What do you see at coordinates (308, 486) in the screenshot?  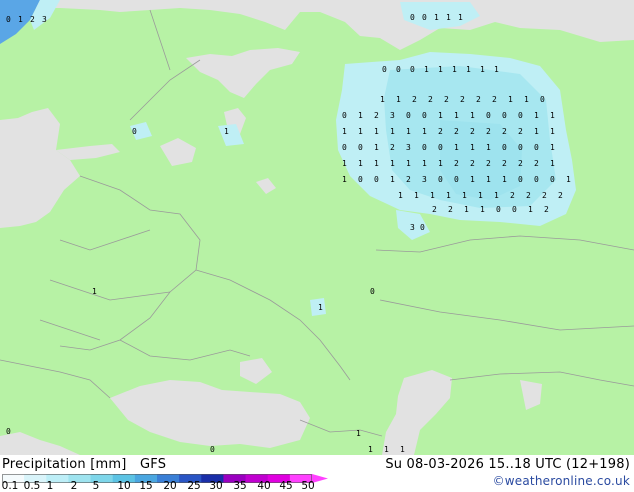 I see `legend-label: 50` at bounding box center [308, 486].